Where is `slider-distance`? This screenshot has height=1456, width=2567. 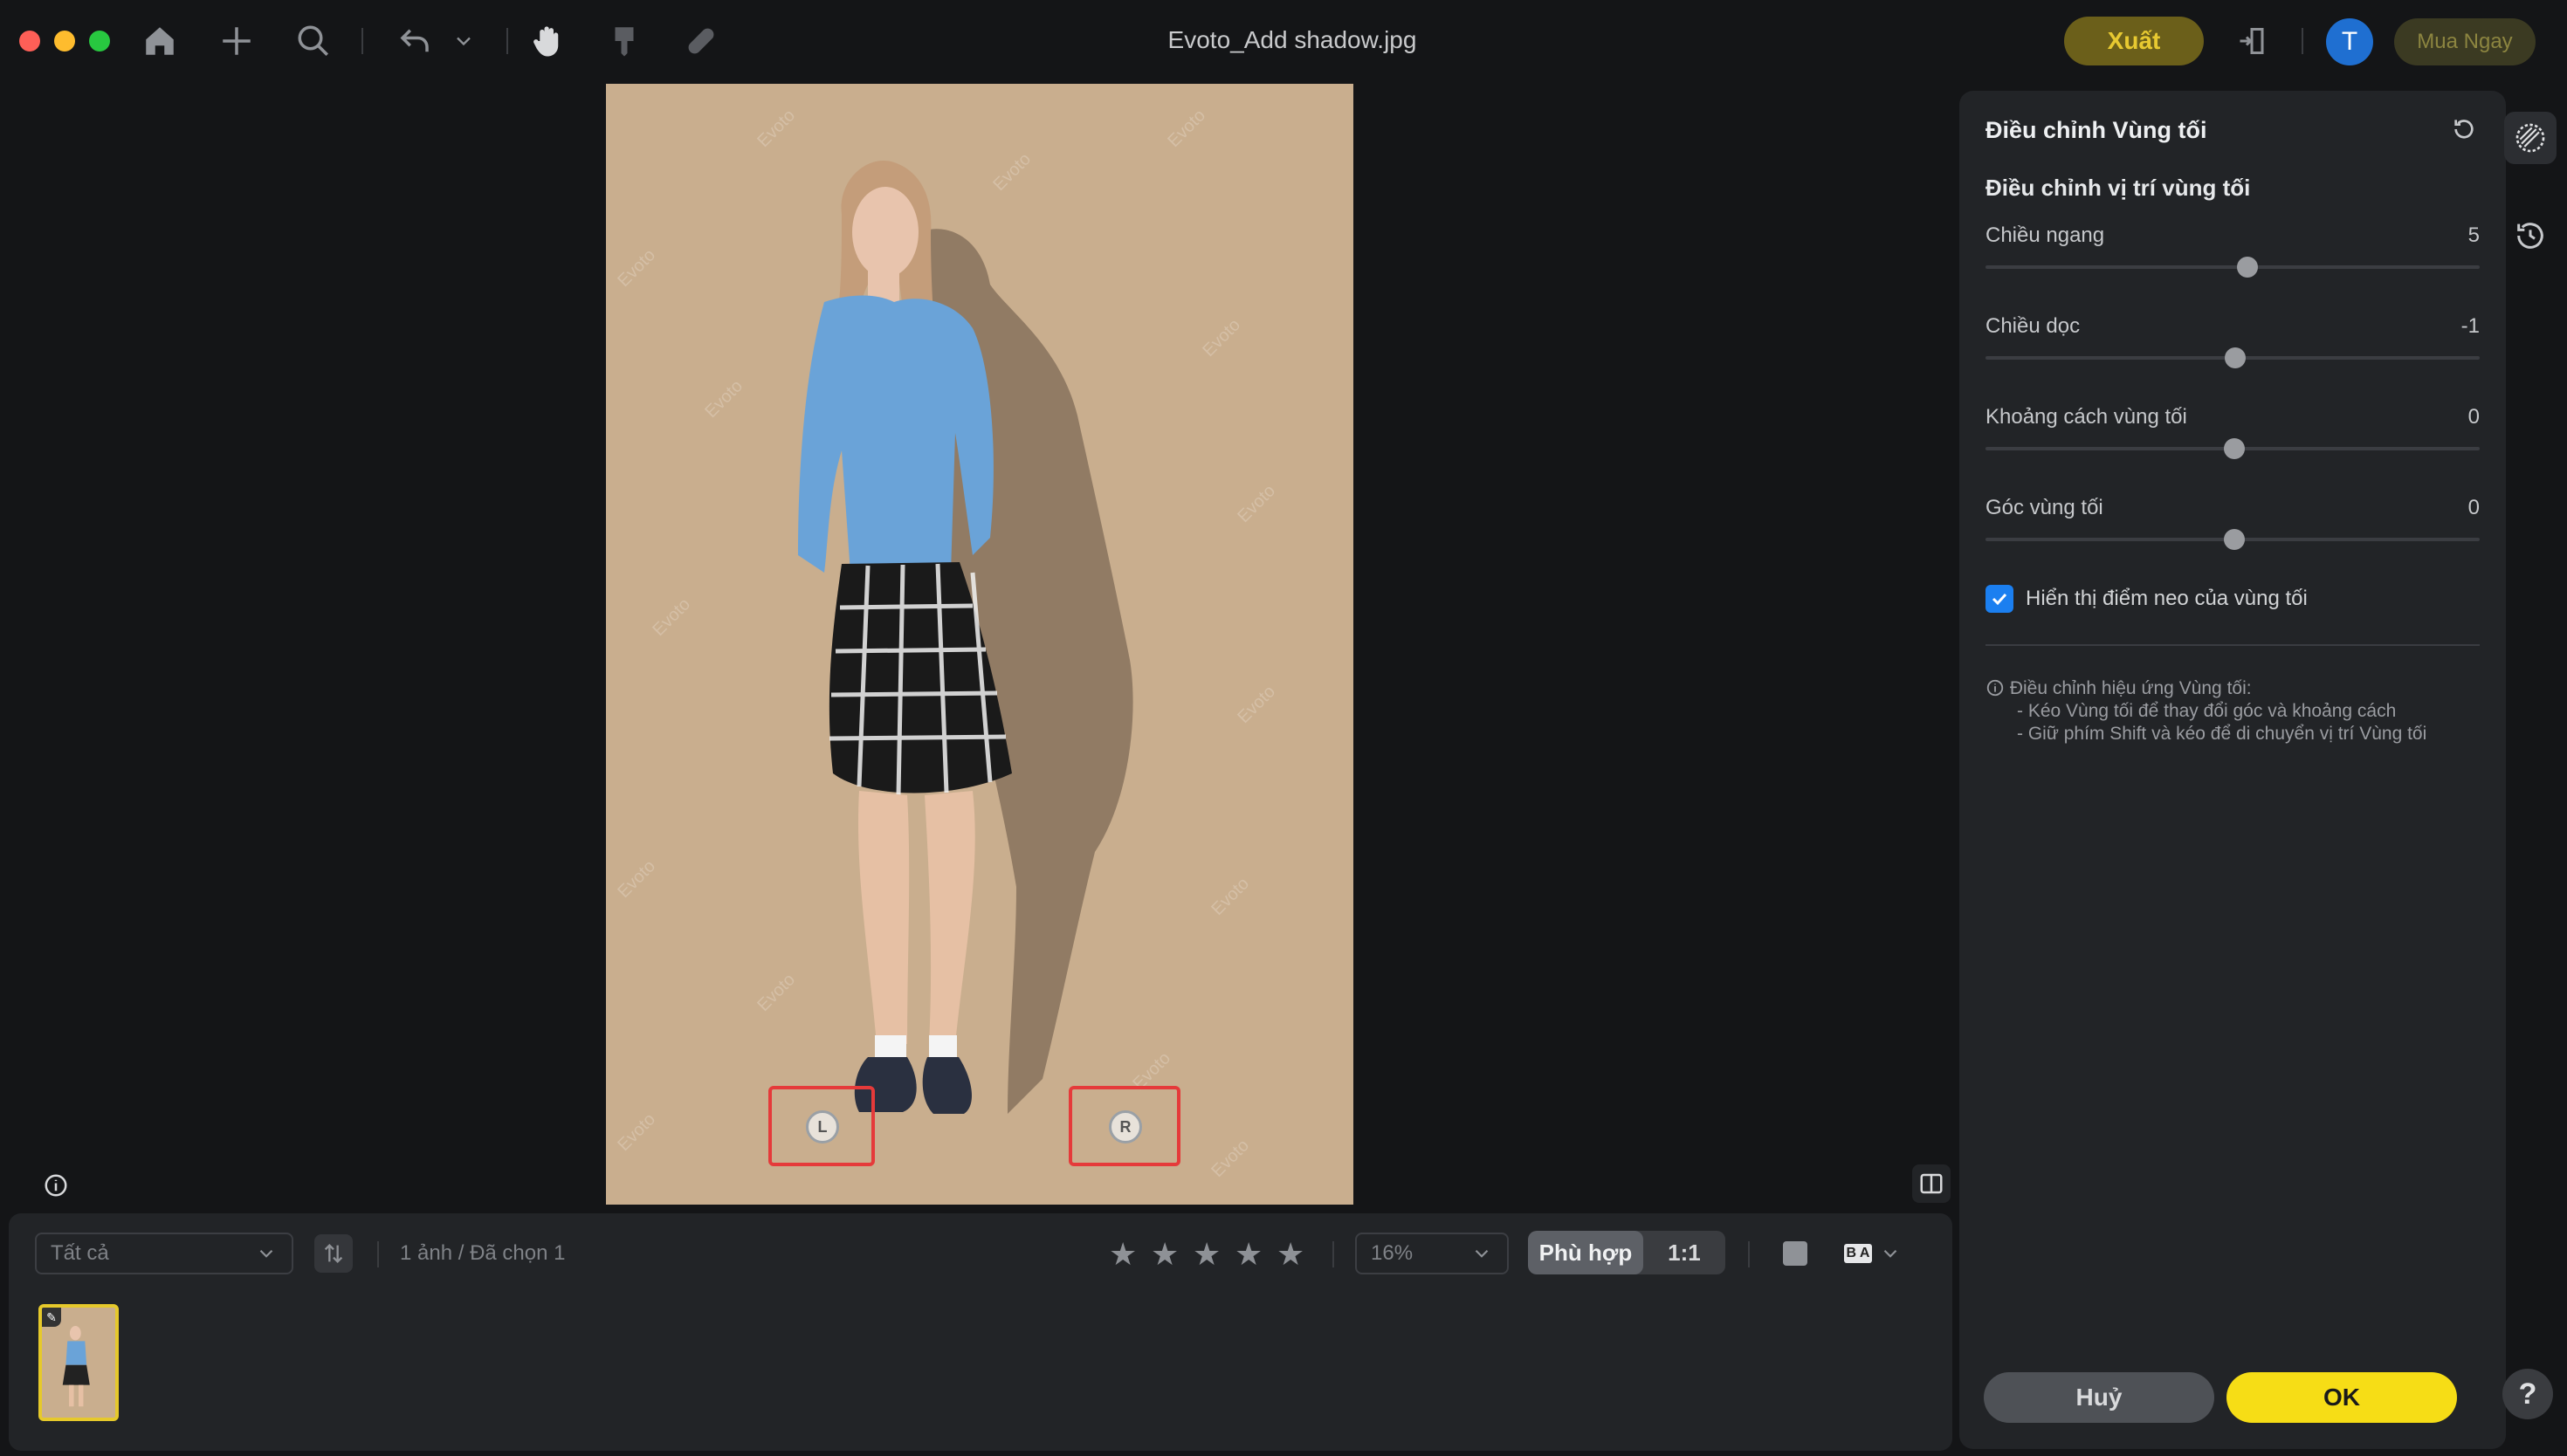
slider-distance is located at coordinates (2232, 448).